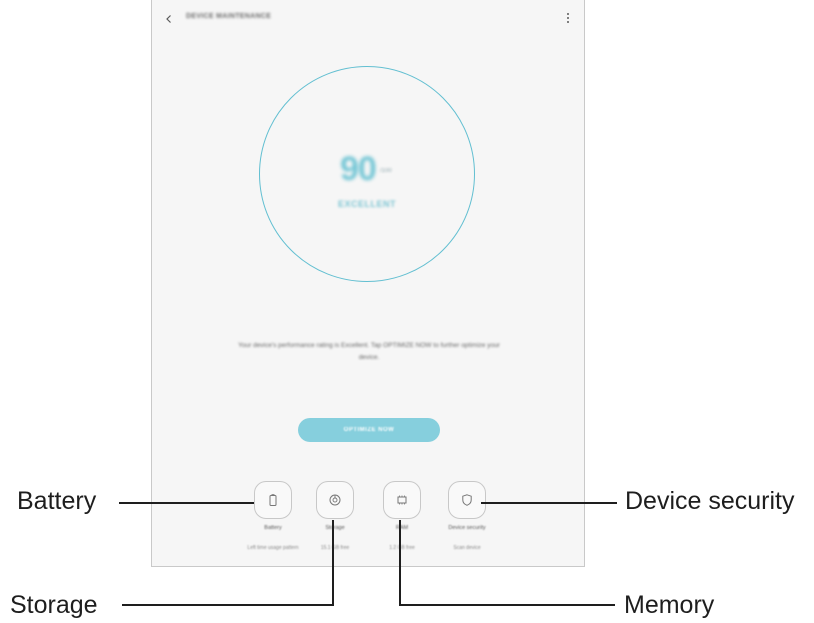 This screenshot has height=623, width=814. What do you see at coordinates (358, 169) in the screenshot?
I see `score-value: 90` at bounding box center [358, 169].